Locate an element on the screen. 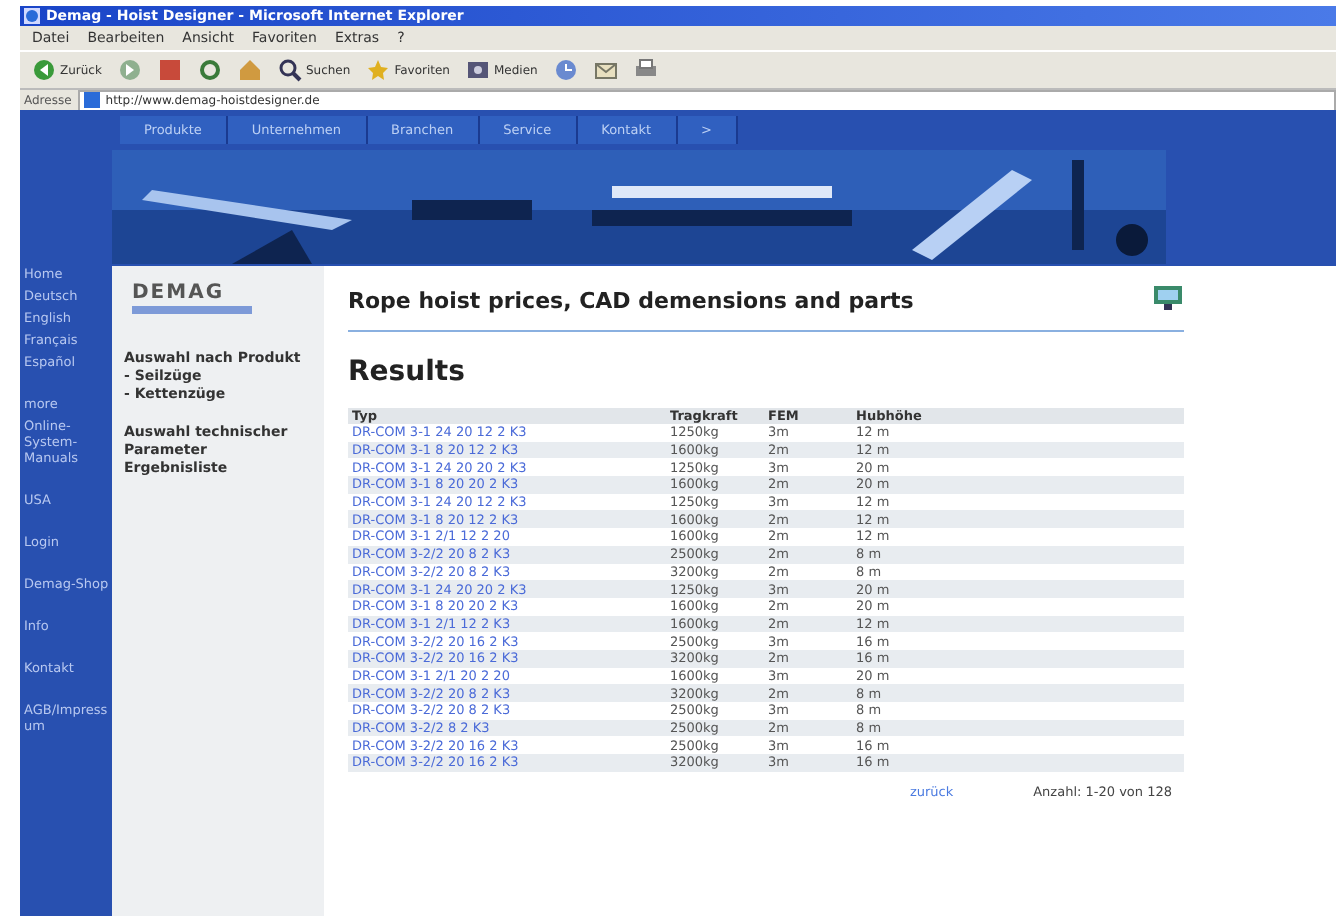  favorites-icon is located at coordinates (378, 70).